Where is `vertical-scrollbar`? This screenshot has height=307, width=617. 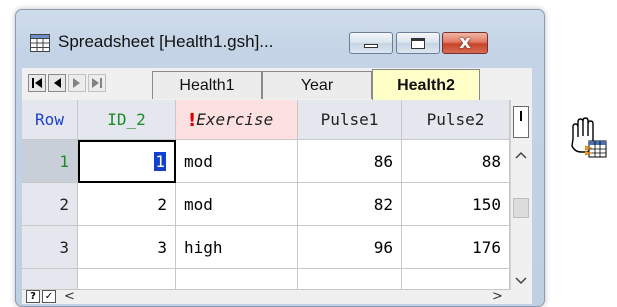 vertical-scrollbar is located at coordinates (521, 195).